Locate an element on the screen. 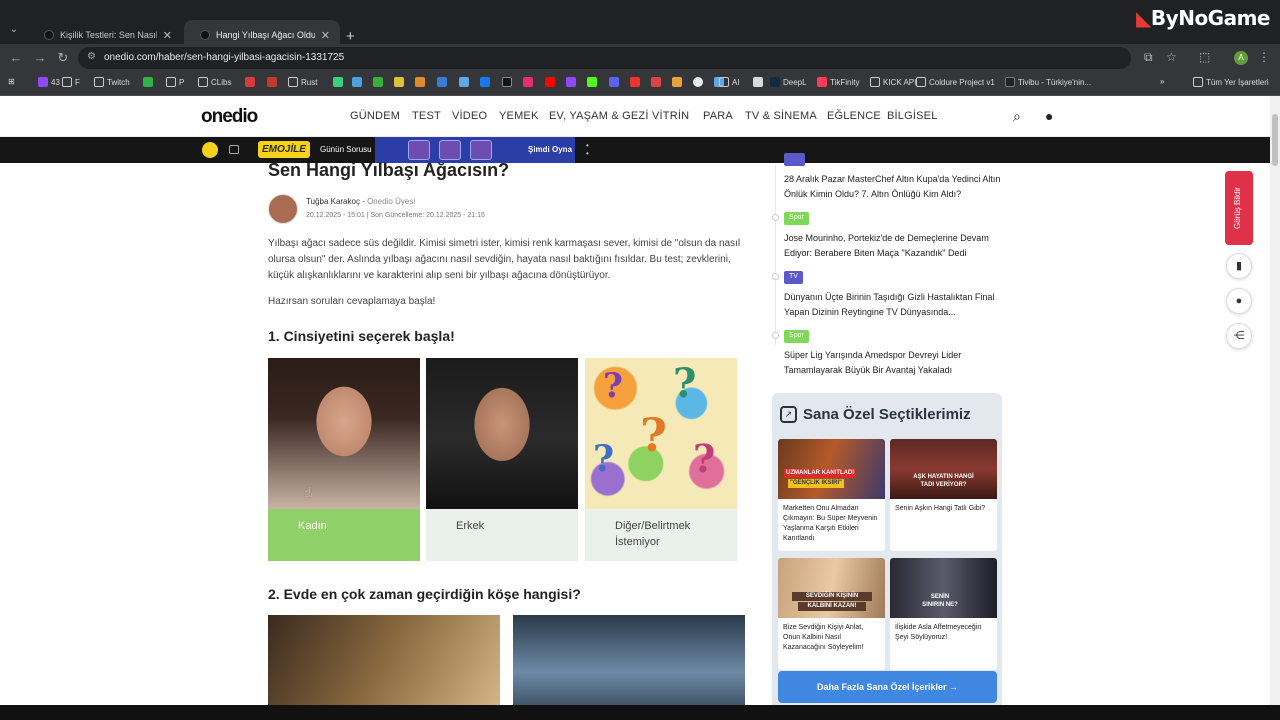 The width and height of the screenshot is (1280, 720). bookmark-i5 is located at coordinates (420, 82).